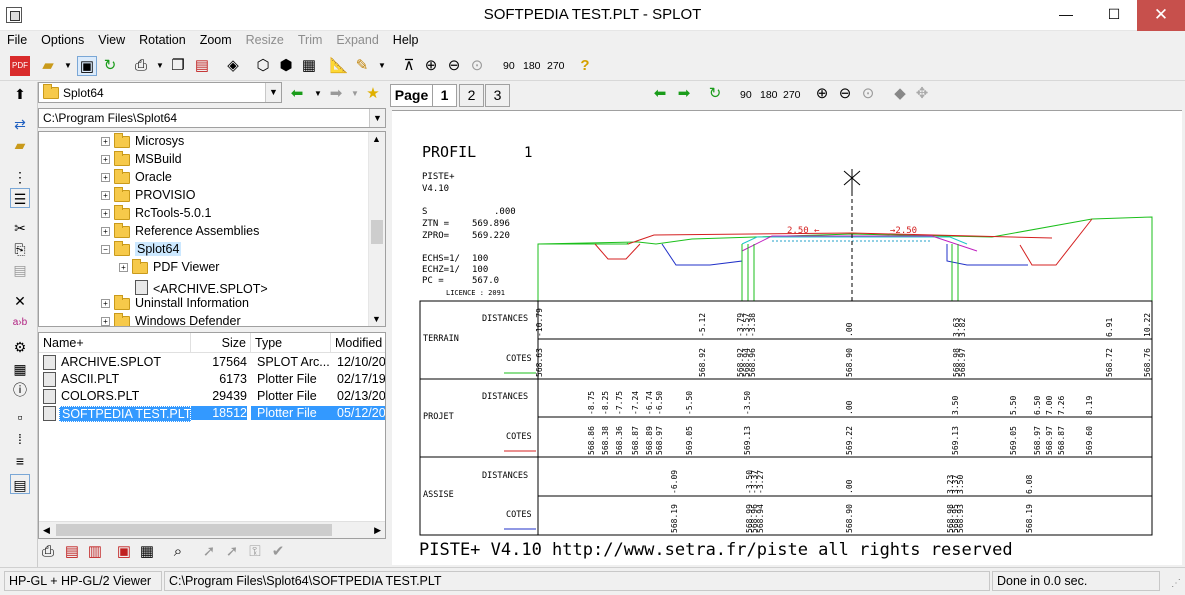 This screenshot has height=595, width=1185. Describe the element at coordinates (263, 66) in the screenshot. I see `cube-icon: ⬡` at that location.